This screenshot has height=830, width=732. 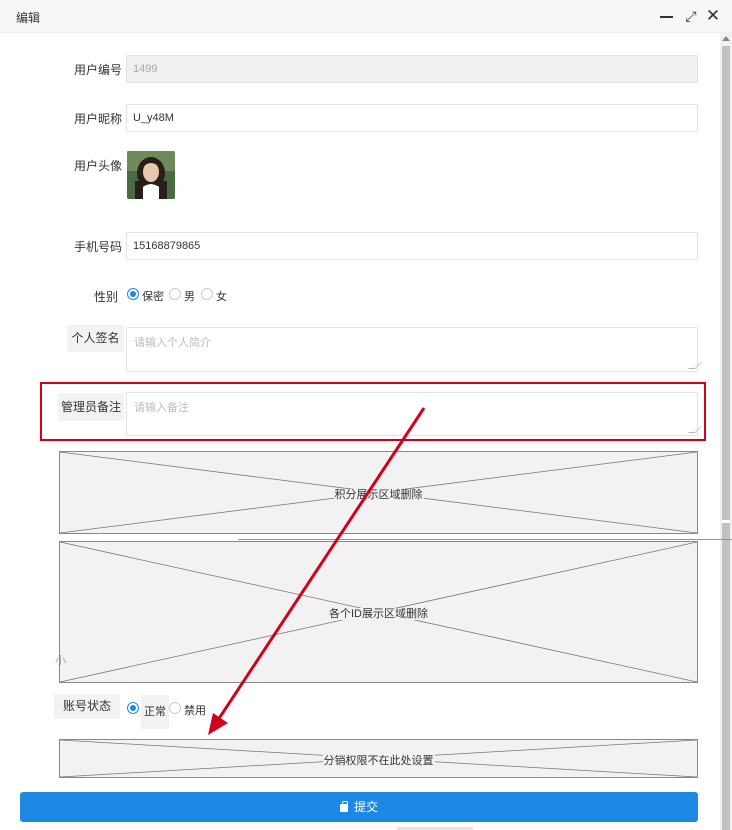 What do you see at coordinates (98, 70) in the screenshot?
I see `user-id-label: 用户编号` at bounding box center [98, 70].